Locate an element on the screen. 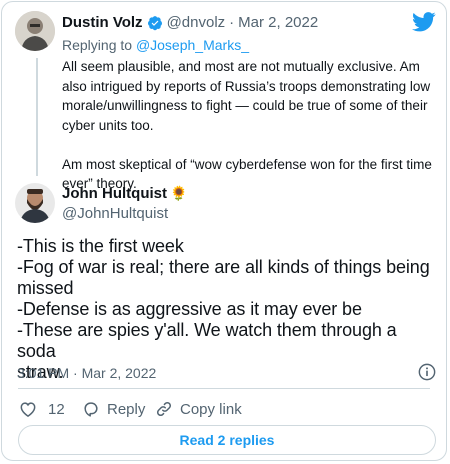 This screenshot has height=464, width=450. parent-header: Dustin Volz @dnvolz · Mar 2, 2022 is located at coordinates (190, 22).